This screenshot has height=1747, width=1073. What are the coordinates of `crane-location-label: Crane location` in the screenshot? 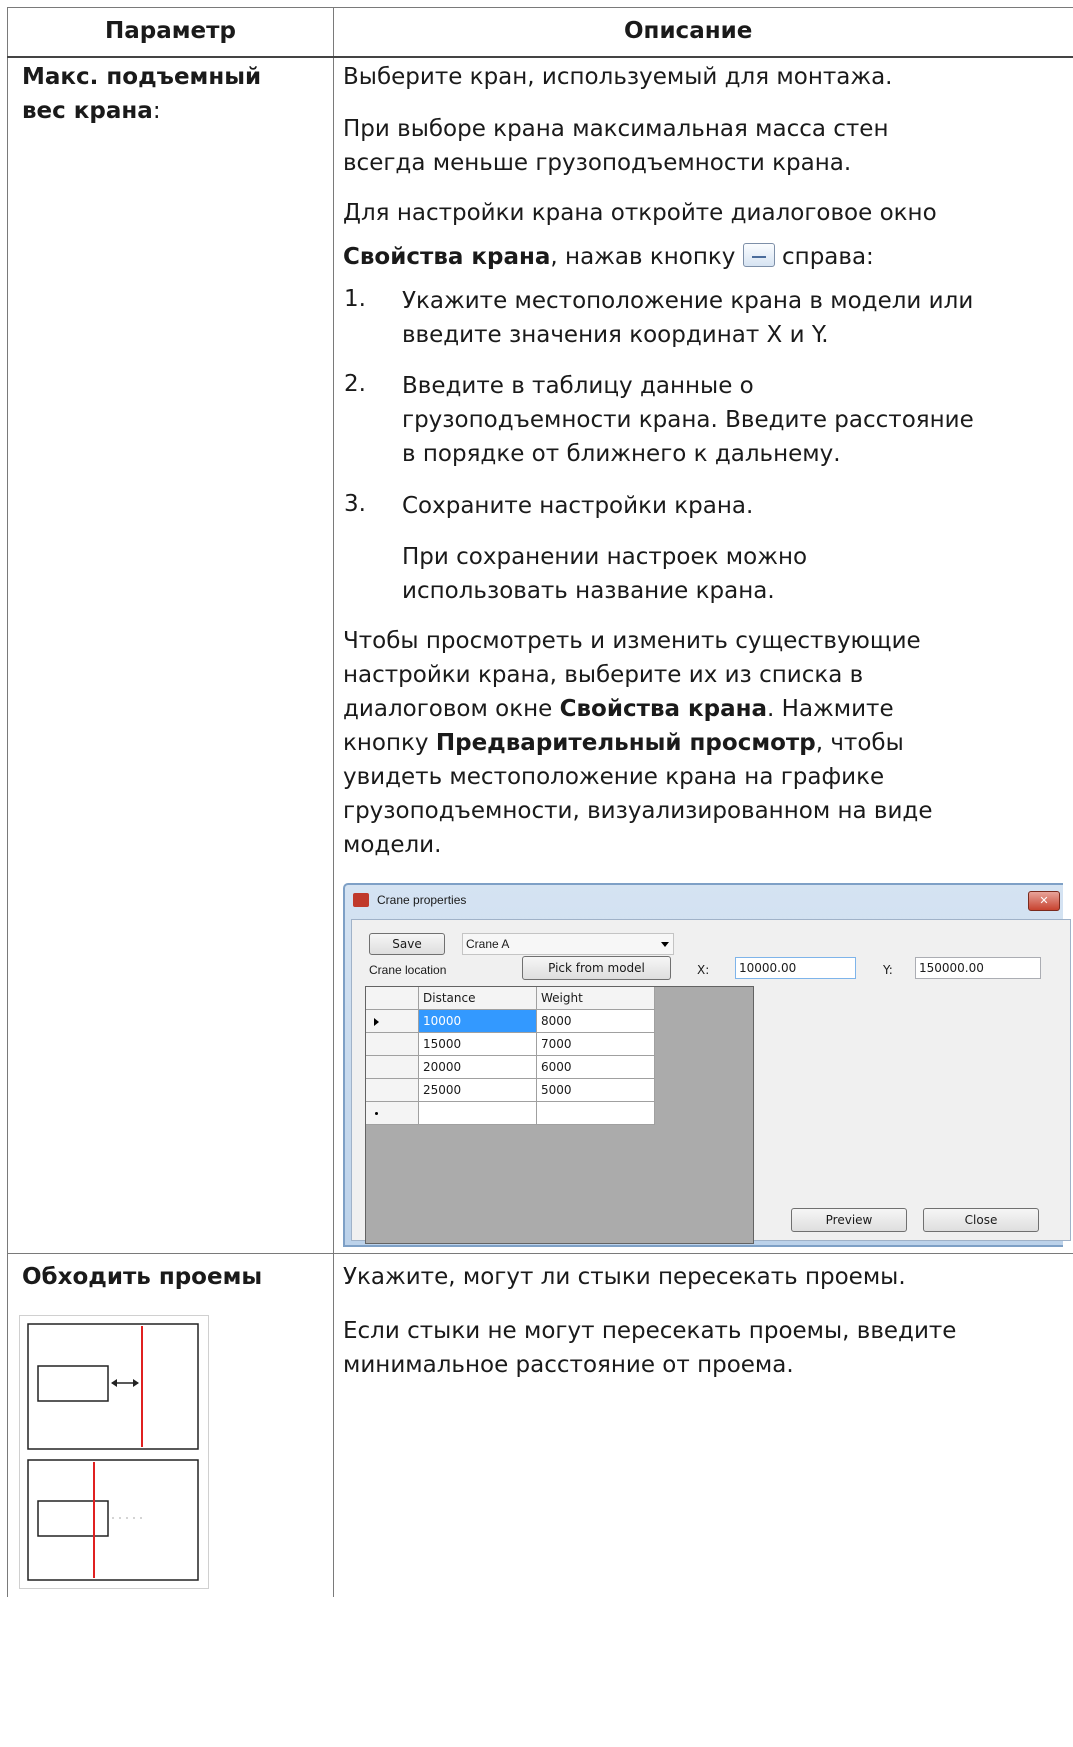 It's located at (408, 970).